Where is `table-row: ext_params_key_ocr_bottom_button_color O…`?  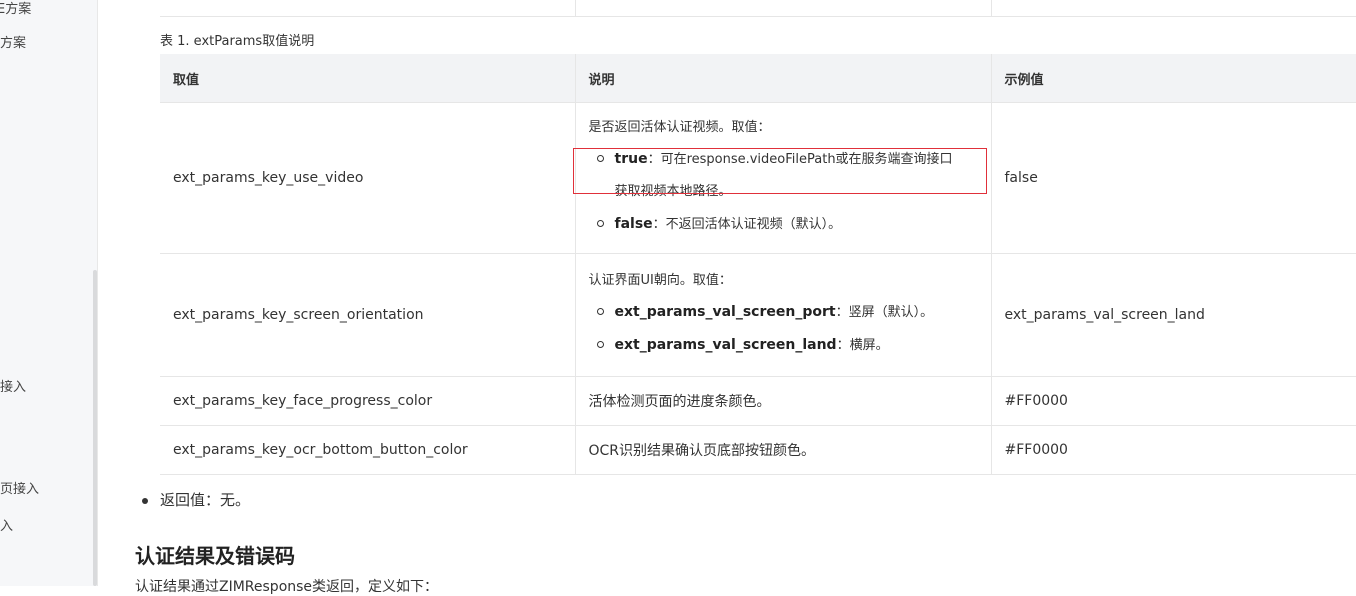
table-row: ext_params_key_ocr_bottom_button_color O… is located at coordinates (758, 450).